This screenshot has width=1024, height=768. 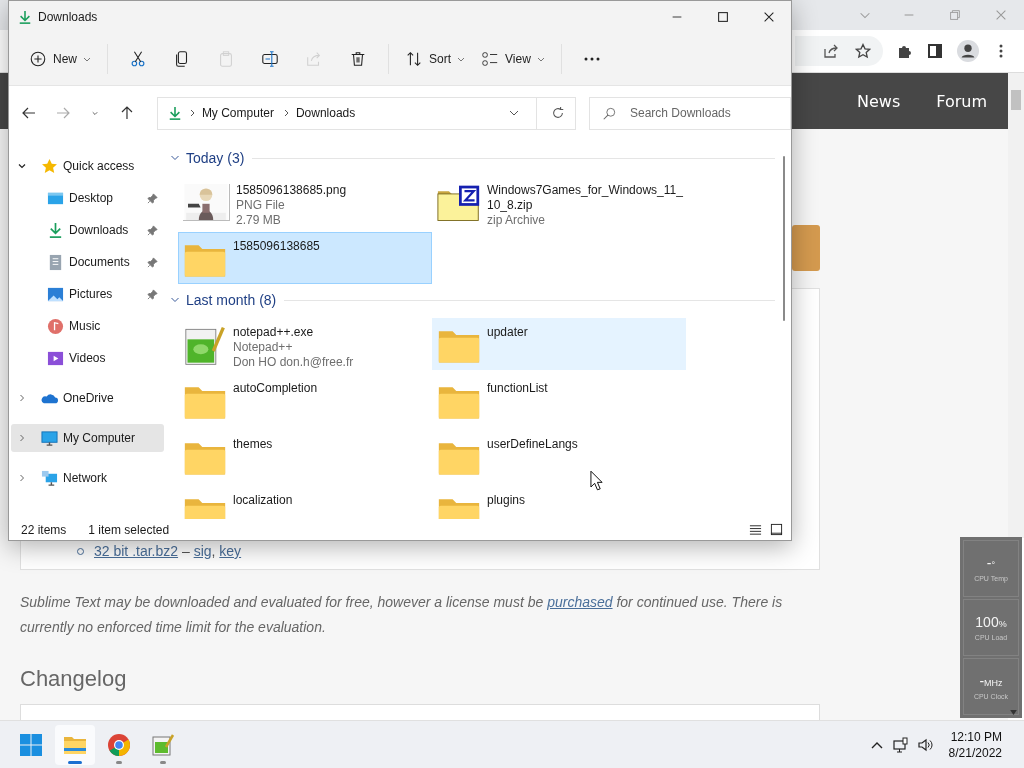 What do you see at coordinates (230, 551) in the screenshot?
I see `download-link: key` at bounding box center [230, 551].